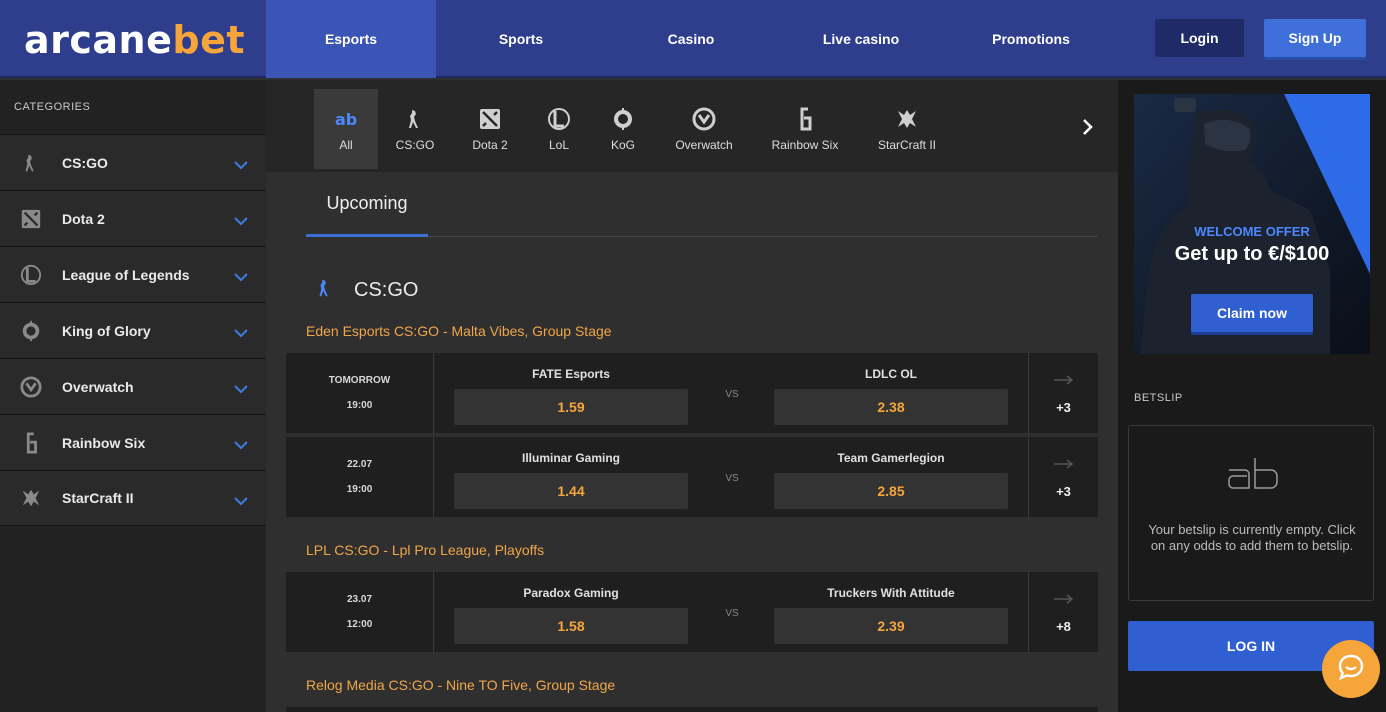  What do you see at coordinates (1252, 254) in the screenshot?
I see `promo-headline: Get up to €/$100` at bounding box center [1252, 254].